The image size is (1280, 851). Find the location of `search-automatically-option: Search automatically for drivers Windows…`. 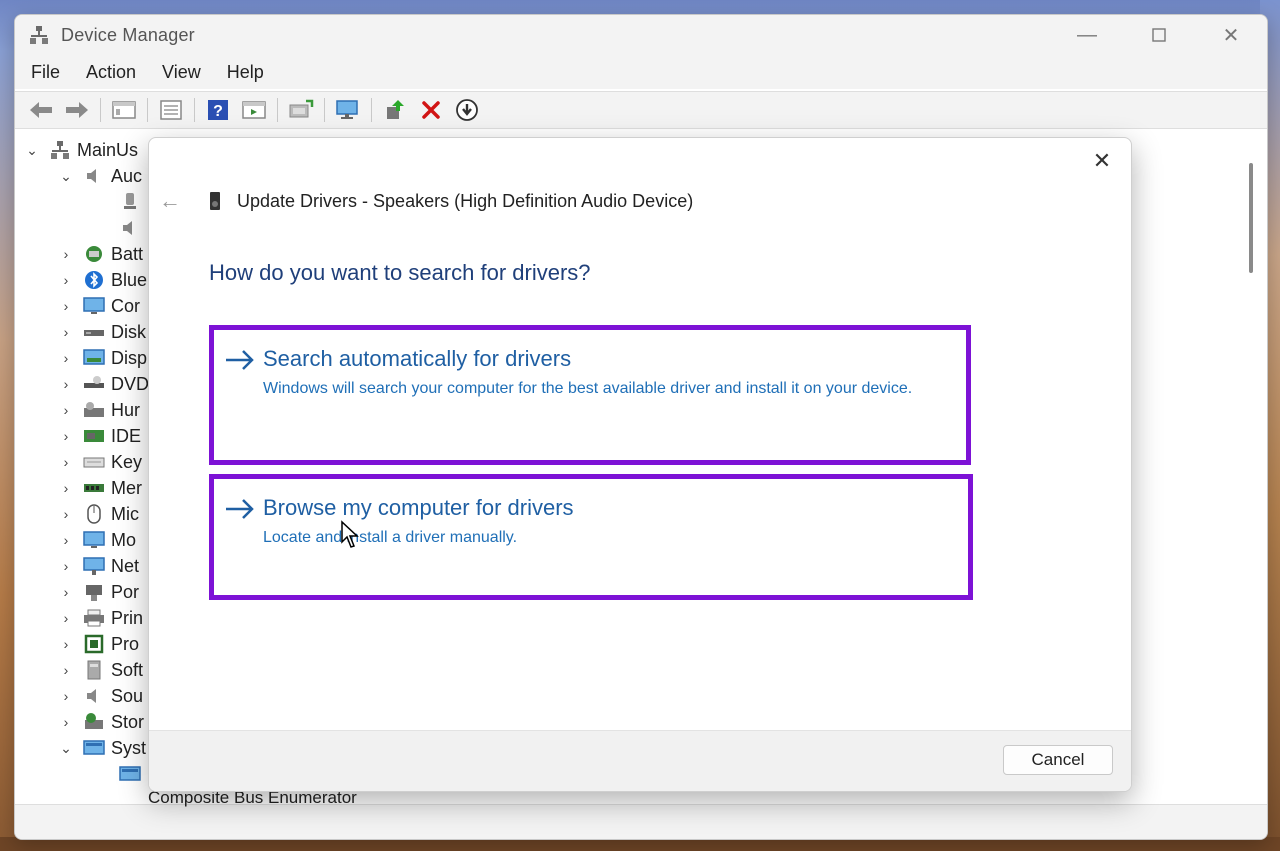

search-automatically-option: Search automatically for drivers Windows… is located at coordinates (590, 395).